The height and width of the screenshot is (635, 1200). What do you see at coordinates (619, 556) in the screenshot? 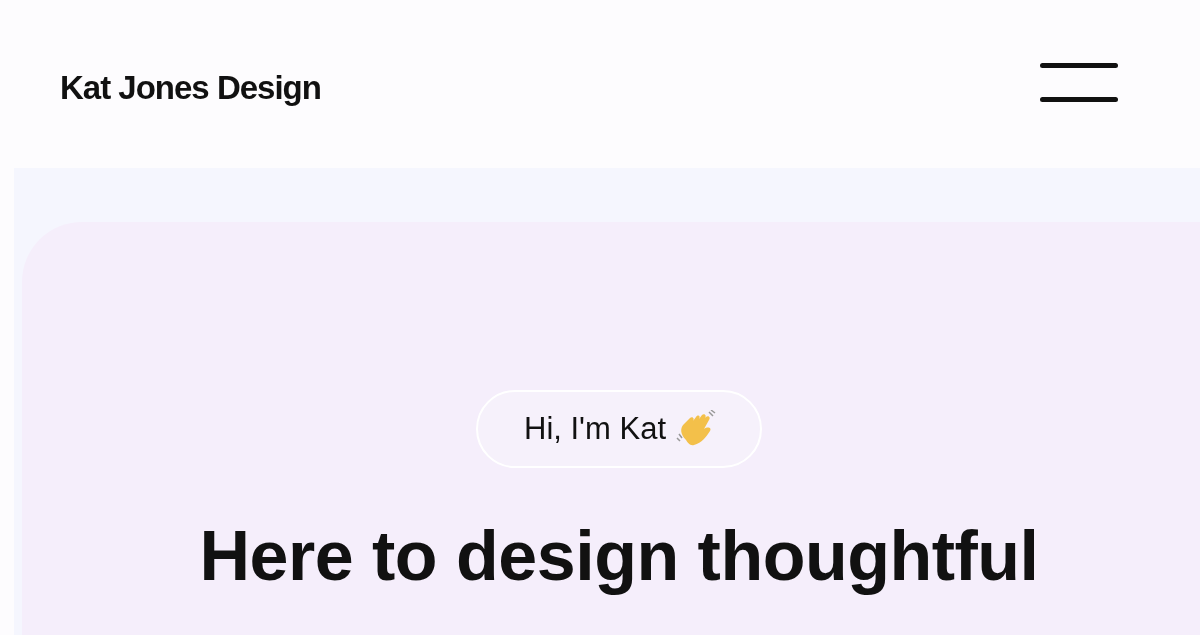
I see `hero-headline: Here to design thoughtful` at bounding box center [619, 556].